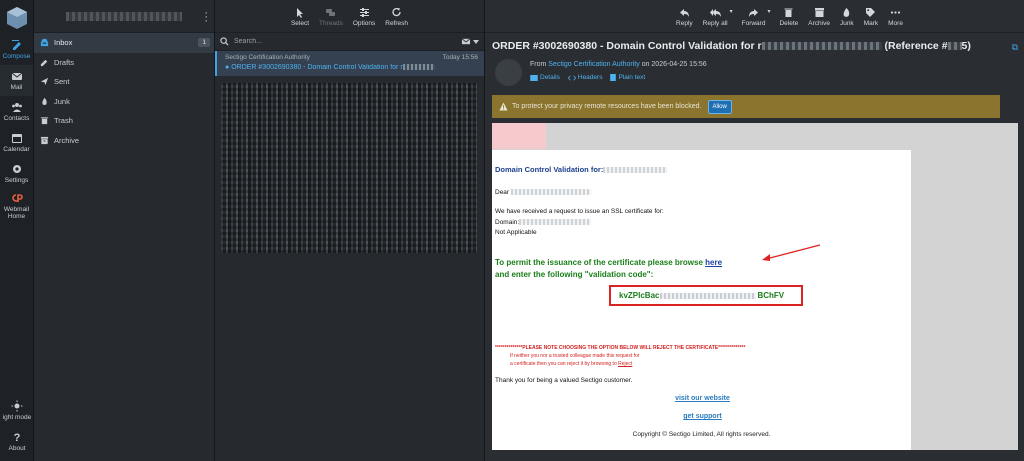 The height and width of the screenshot is (461, 1024). Describe the element at coordinates (593, 64) in the screenshot. I see `from-sender-link: Sectigo Certification Authority` at that location.